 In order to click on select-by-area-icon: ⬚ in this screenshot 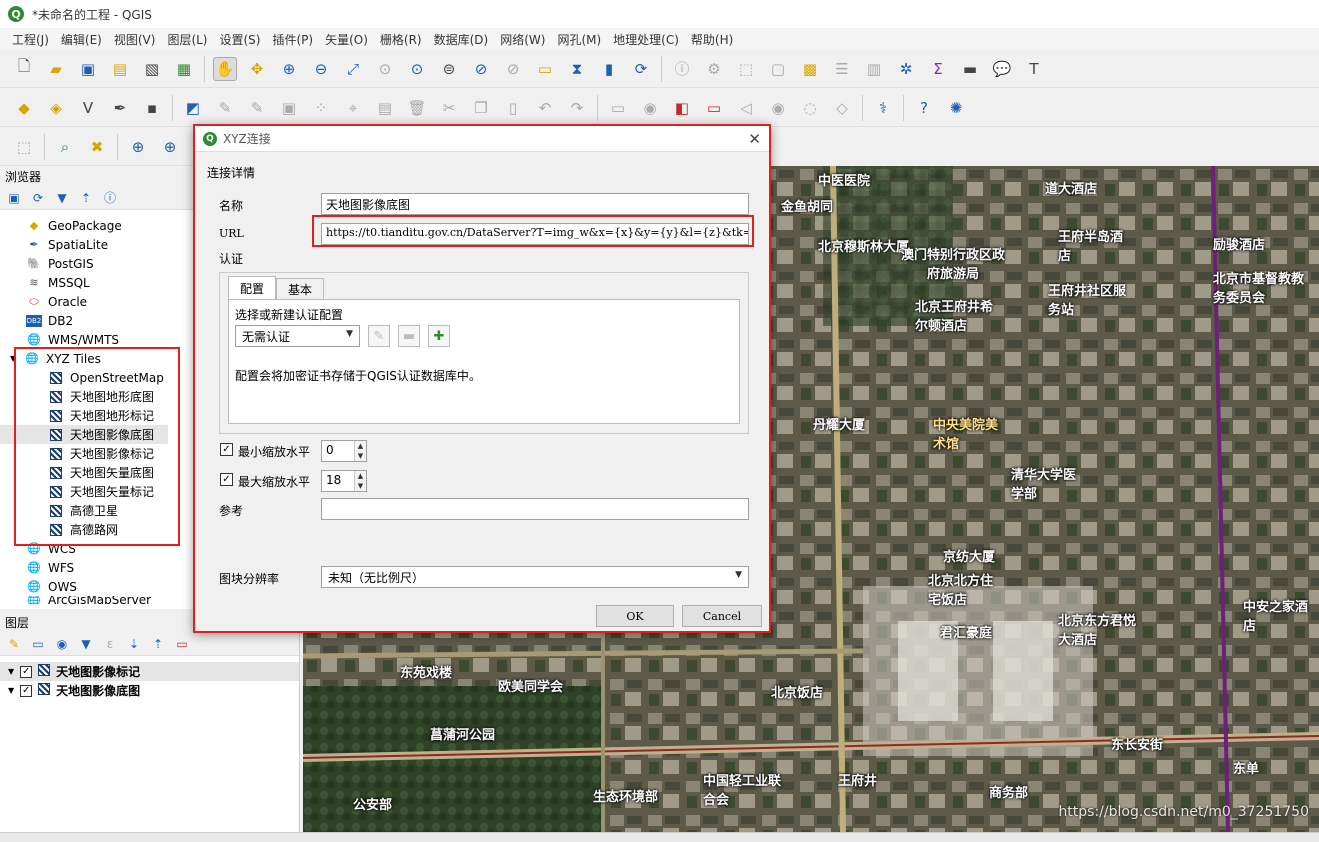, I will do `click(746, 69)`.